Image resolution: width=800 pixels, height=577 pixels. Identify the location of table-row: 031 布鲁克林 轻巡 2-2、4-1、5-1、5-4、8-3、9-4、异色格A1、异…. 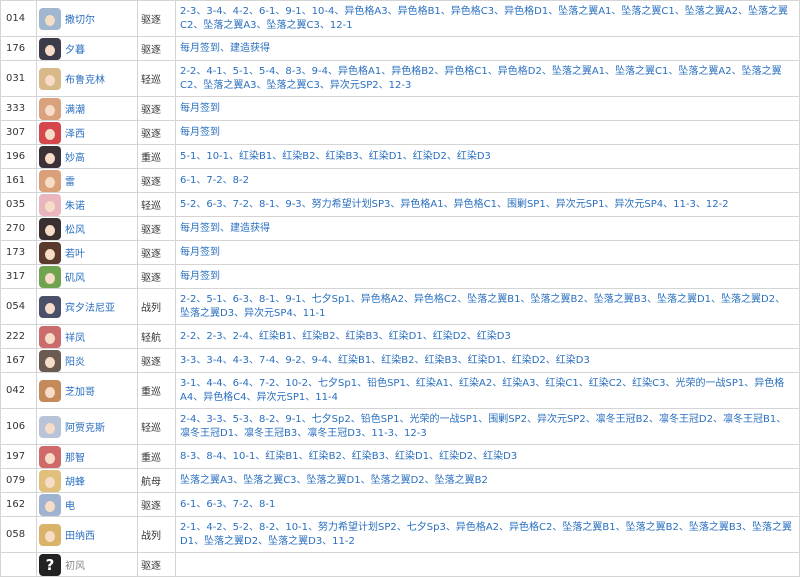
(400, 78).